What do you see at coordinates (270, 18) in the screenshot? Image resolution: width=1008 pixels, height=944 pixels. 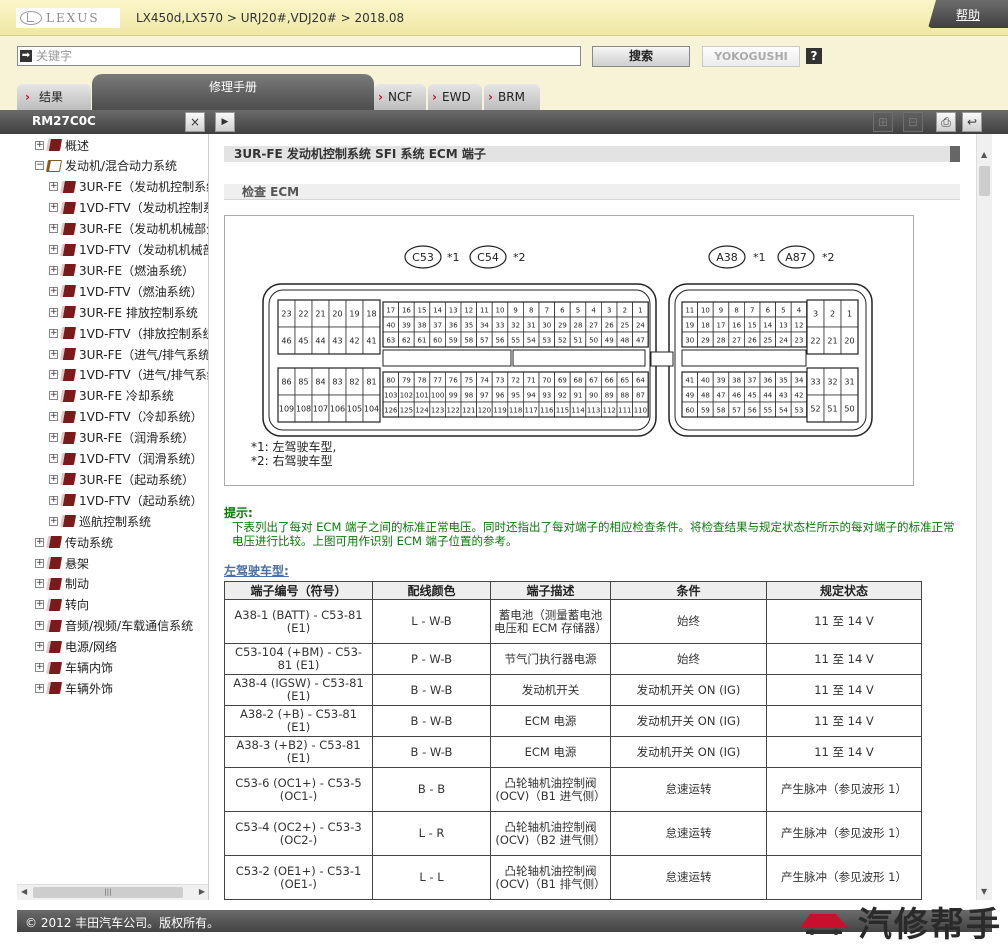 I see `breadcrumb: LX450d,LX570 > URJ20#,VDJ20# > 2018.08` at bounding box center [270, 18].